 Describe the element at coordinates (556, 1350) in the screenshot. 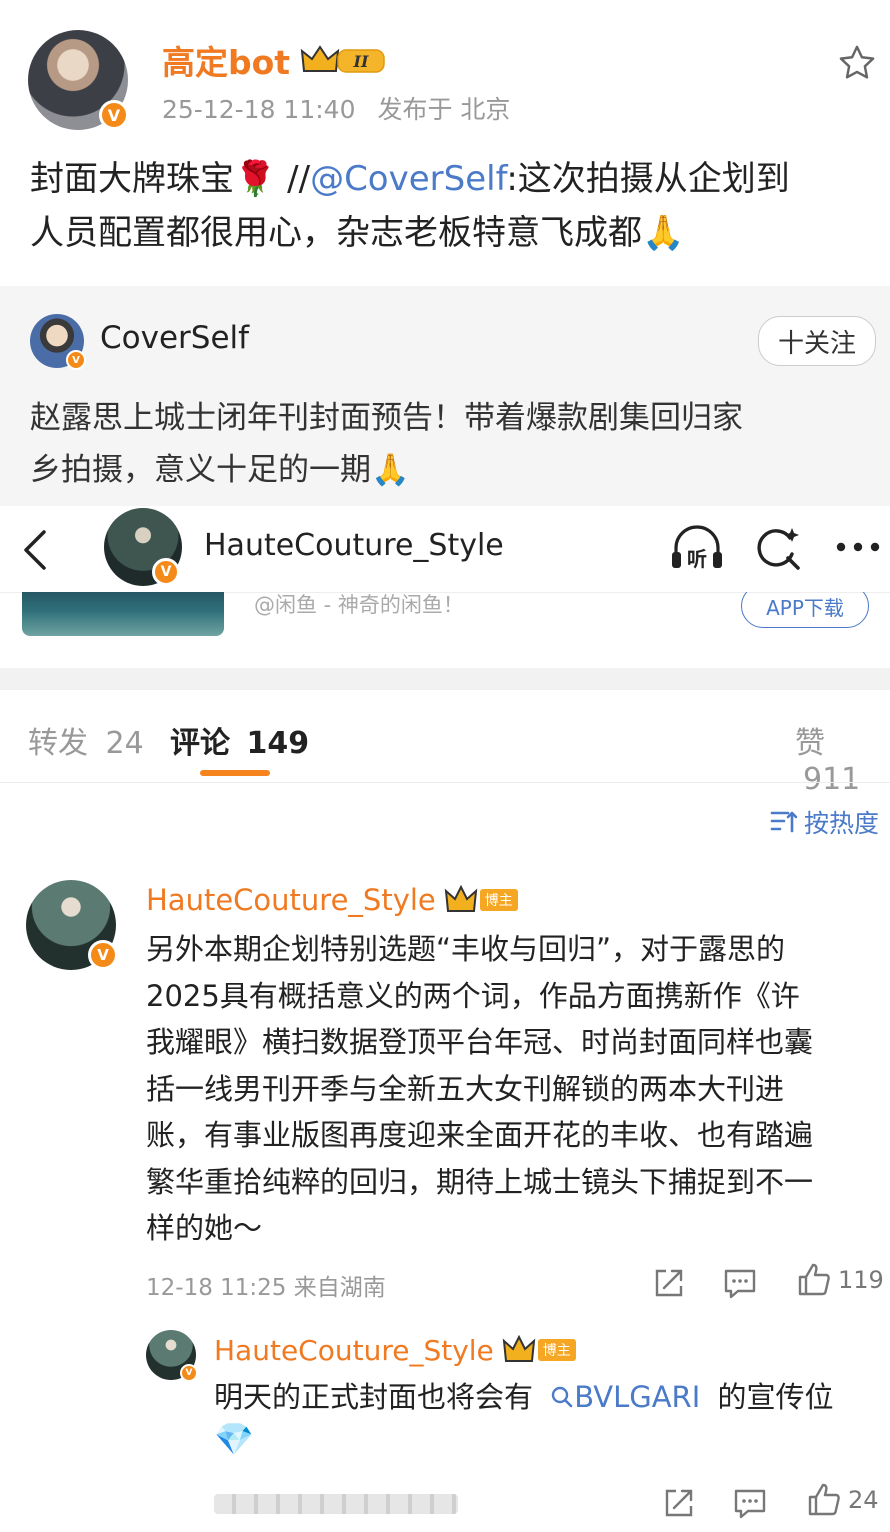

I see `reply-blogger-badge: 博主` at that location.